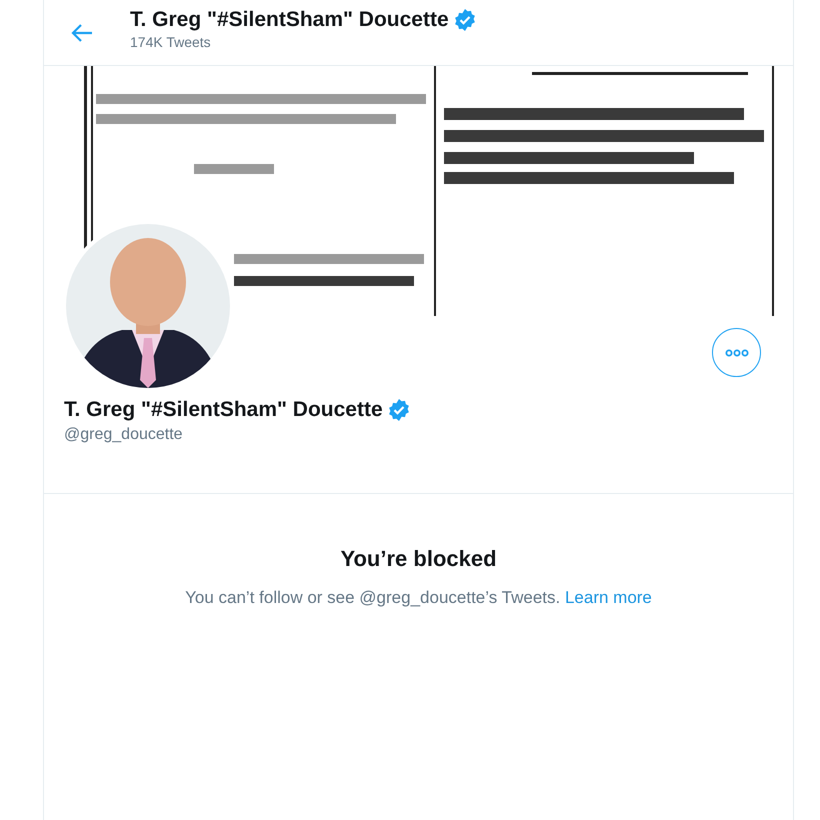  I want to click on header-title: T. Greg "#SilentSham" Doucette, so click(289, 20).